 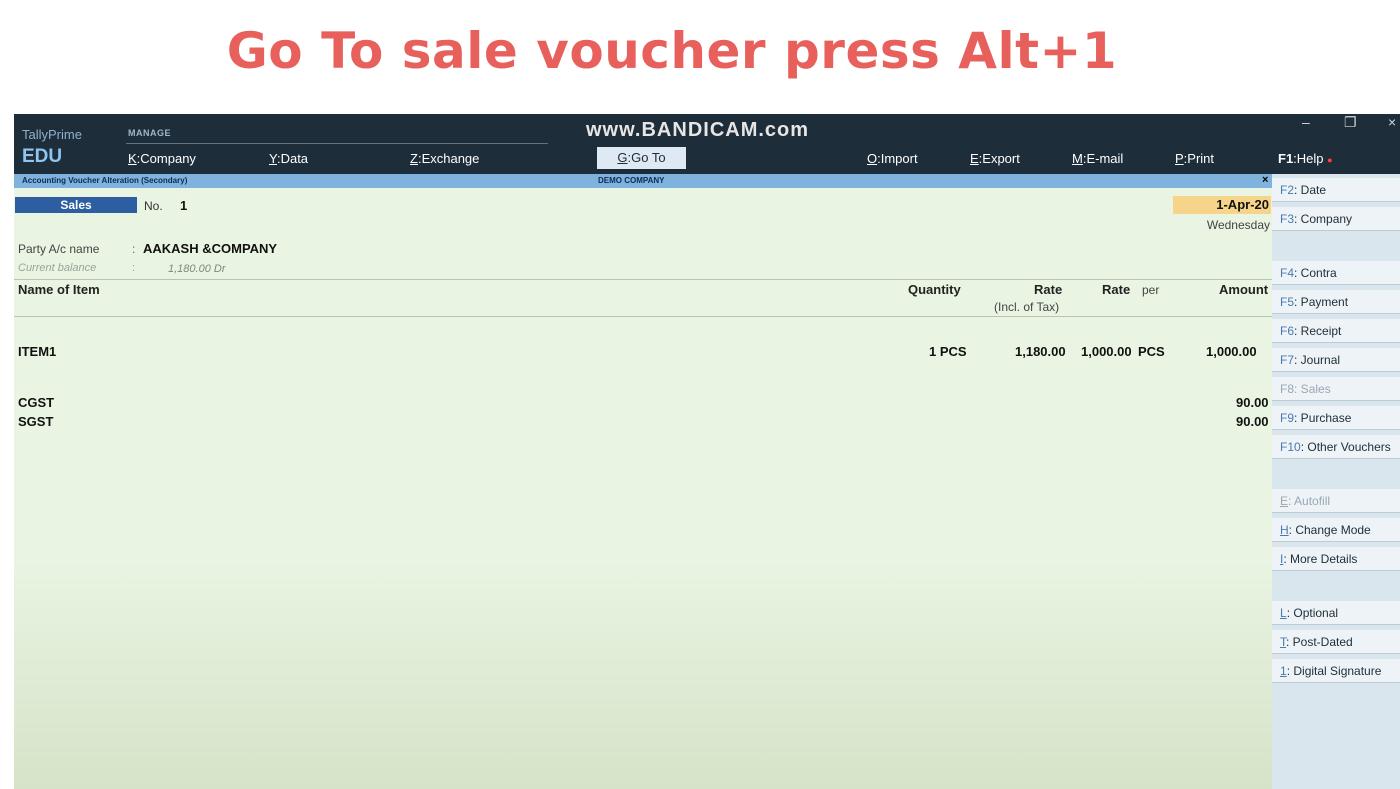 I want to click on item-rate-incl: 1,180.00, so click(x=1040, y=351).